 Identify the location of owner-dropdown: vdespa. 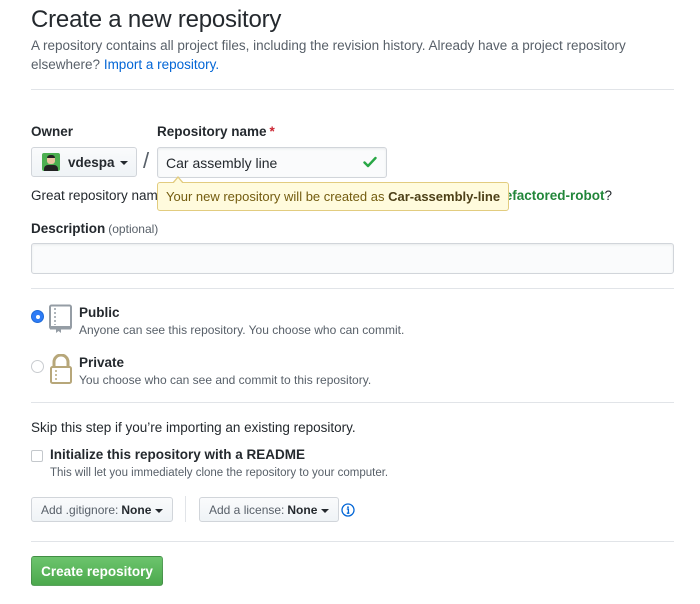
(84, 162).